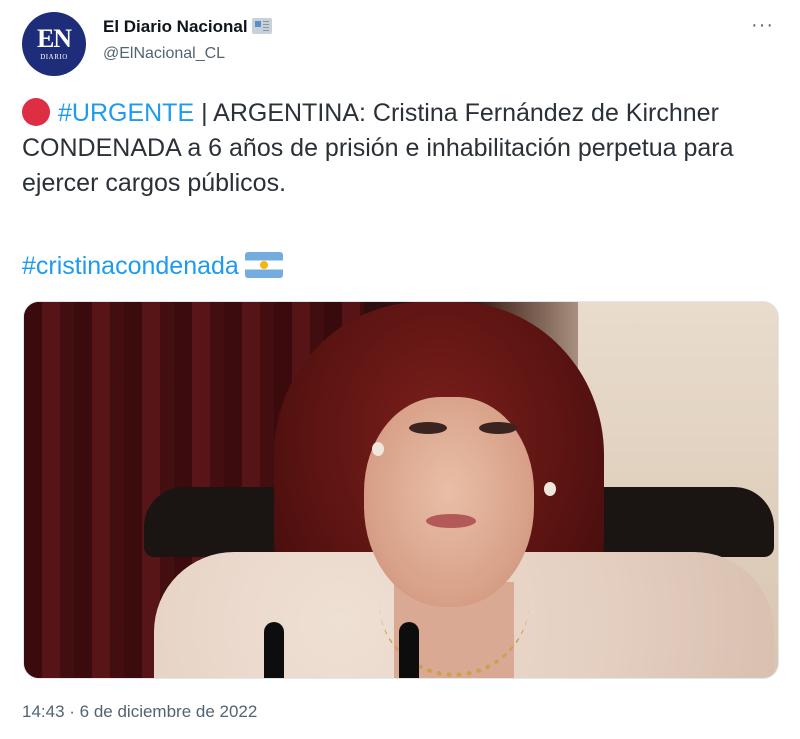  Describe the element at coordinates (130, 266) in the screenshot. I see `hashtag-cristinacondenada-link: #cristinacondenada` at that location.